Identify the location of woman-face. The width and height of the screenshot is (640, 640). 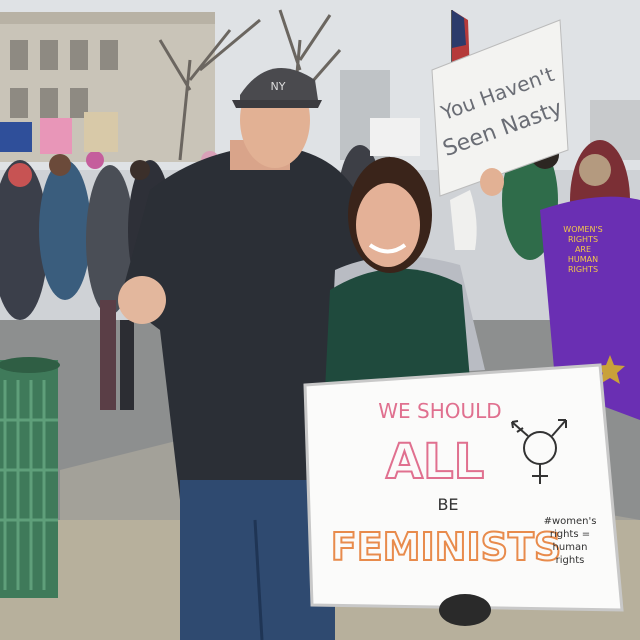
(388, 225).